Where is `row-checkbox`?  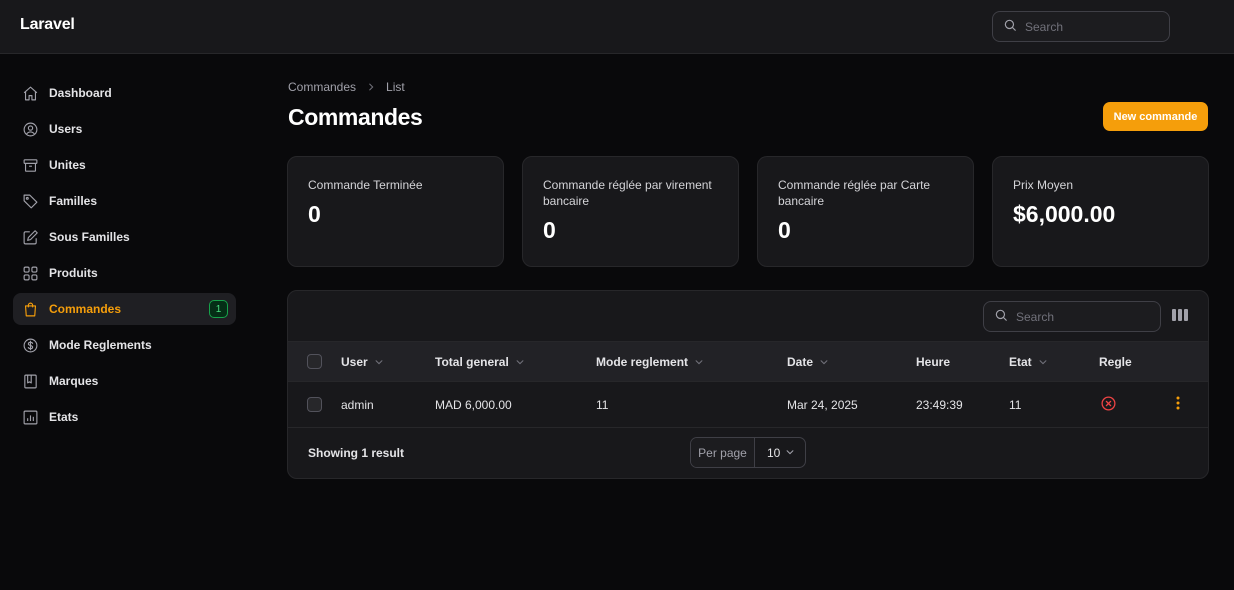
row-checkbox is located at coordinates (314, 404).